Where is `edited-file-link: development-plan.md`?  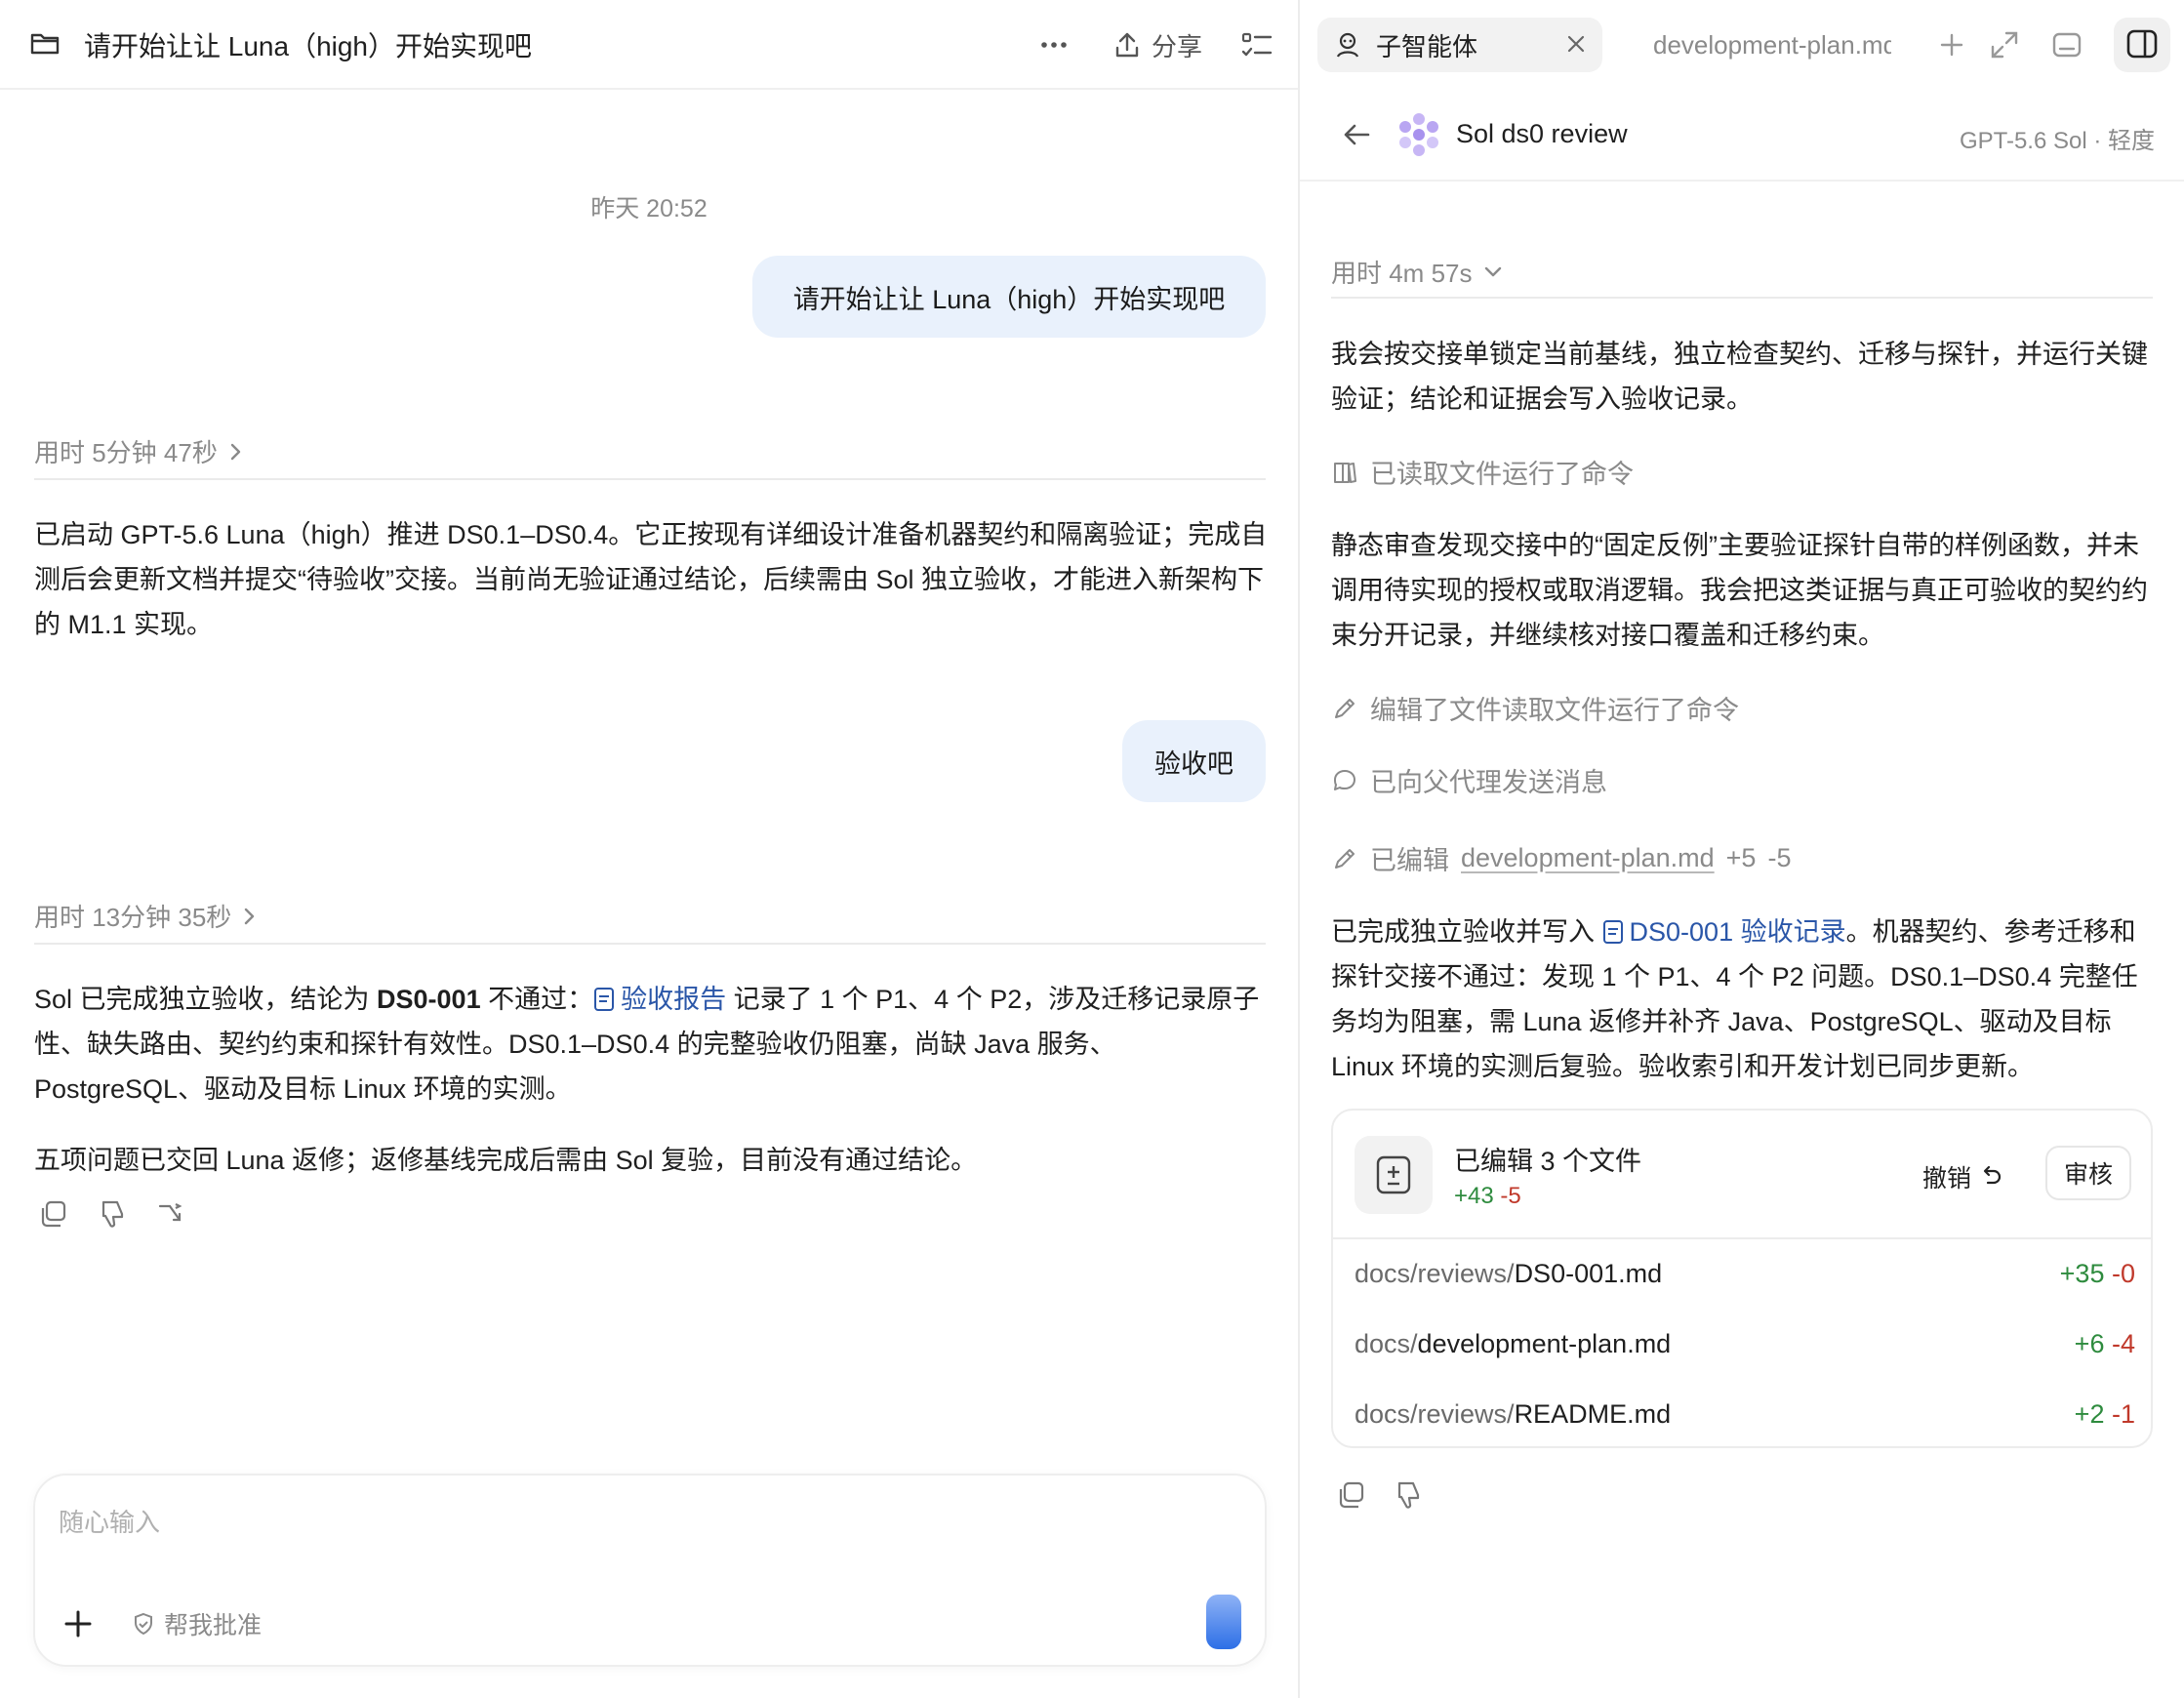
edited-file-link: development-plan.md is located at coordinates (1588, 858).